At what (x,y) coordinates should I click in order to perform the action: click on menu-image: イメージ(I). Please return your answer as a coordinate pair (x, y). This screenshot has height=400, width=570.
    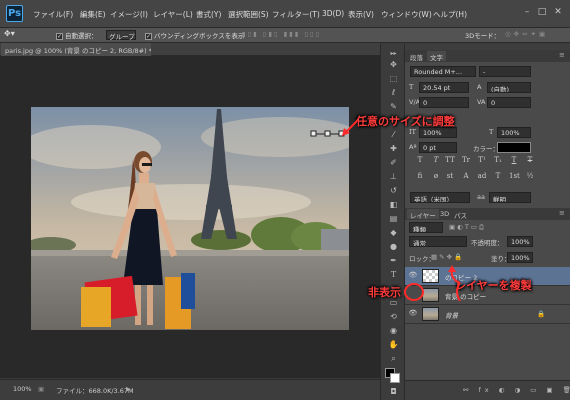
    Looking at the image, I should click on (129, 14).